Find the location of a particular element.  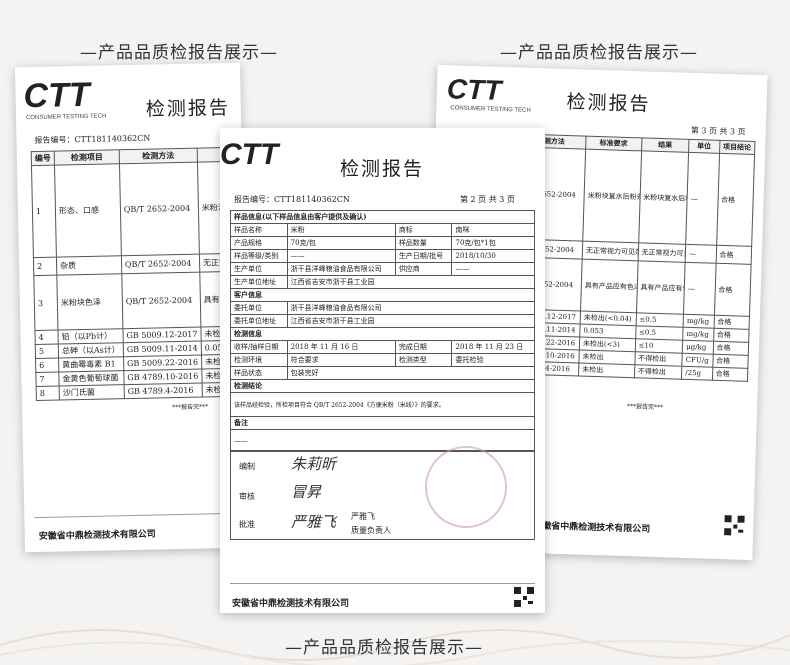

page-number: 第 2 页 共 3 页 is located at coordinates (487, 199).